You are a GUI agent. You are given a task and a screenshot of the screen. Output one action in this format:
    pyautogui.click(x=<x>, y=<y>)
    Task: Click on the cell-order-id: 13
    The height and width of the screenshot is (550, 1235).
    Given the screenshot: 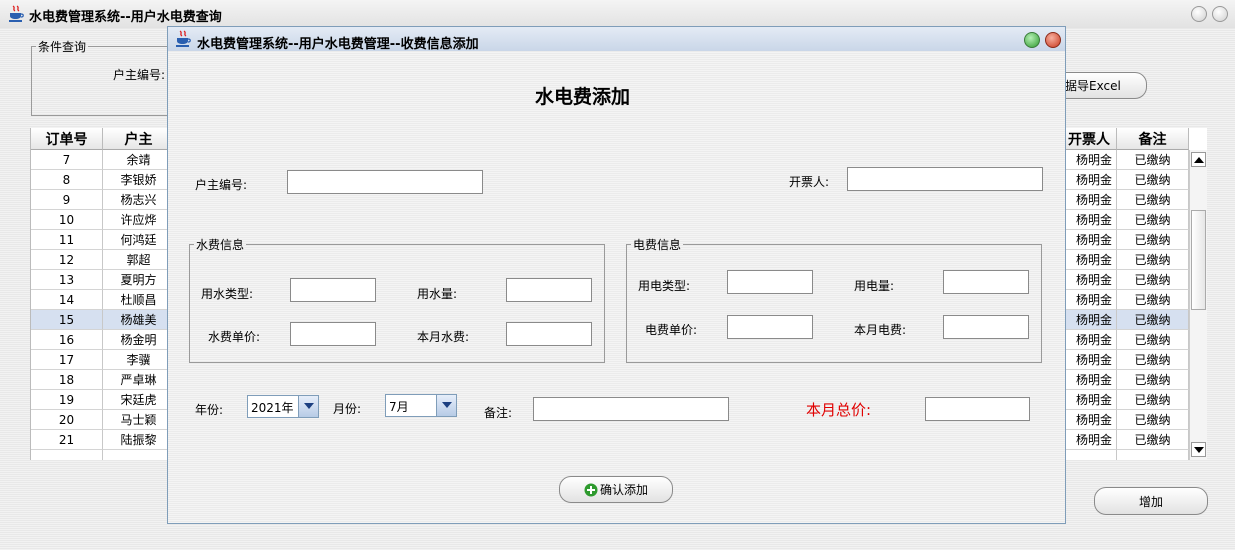 What is the action you would take?
    pyautogui.click(x=67, y=280)
    